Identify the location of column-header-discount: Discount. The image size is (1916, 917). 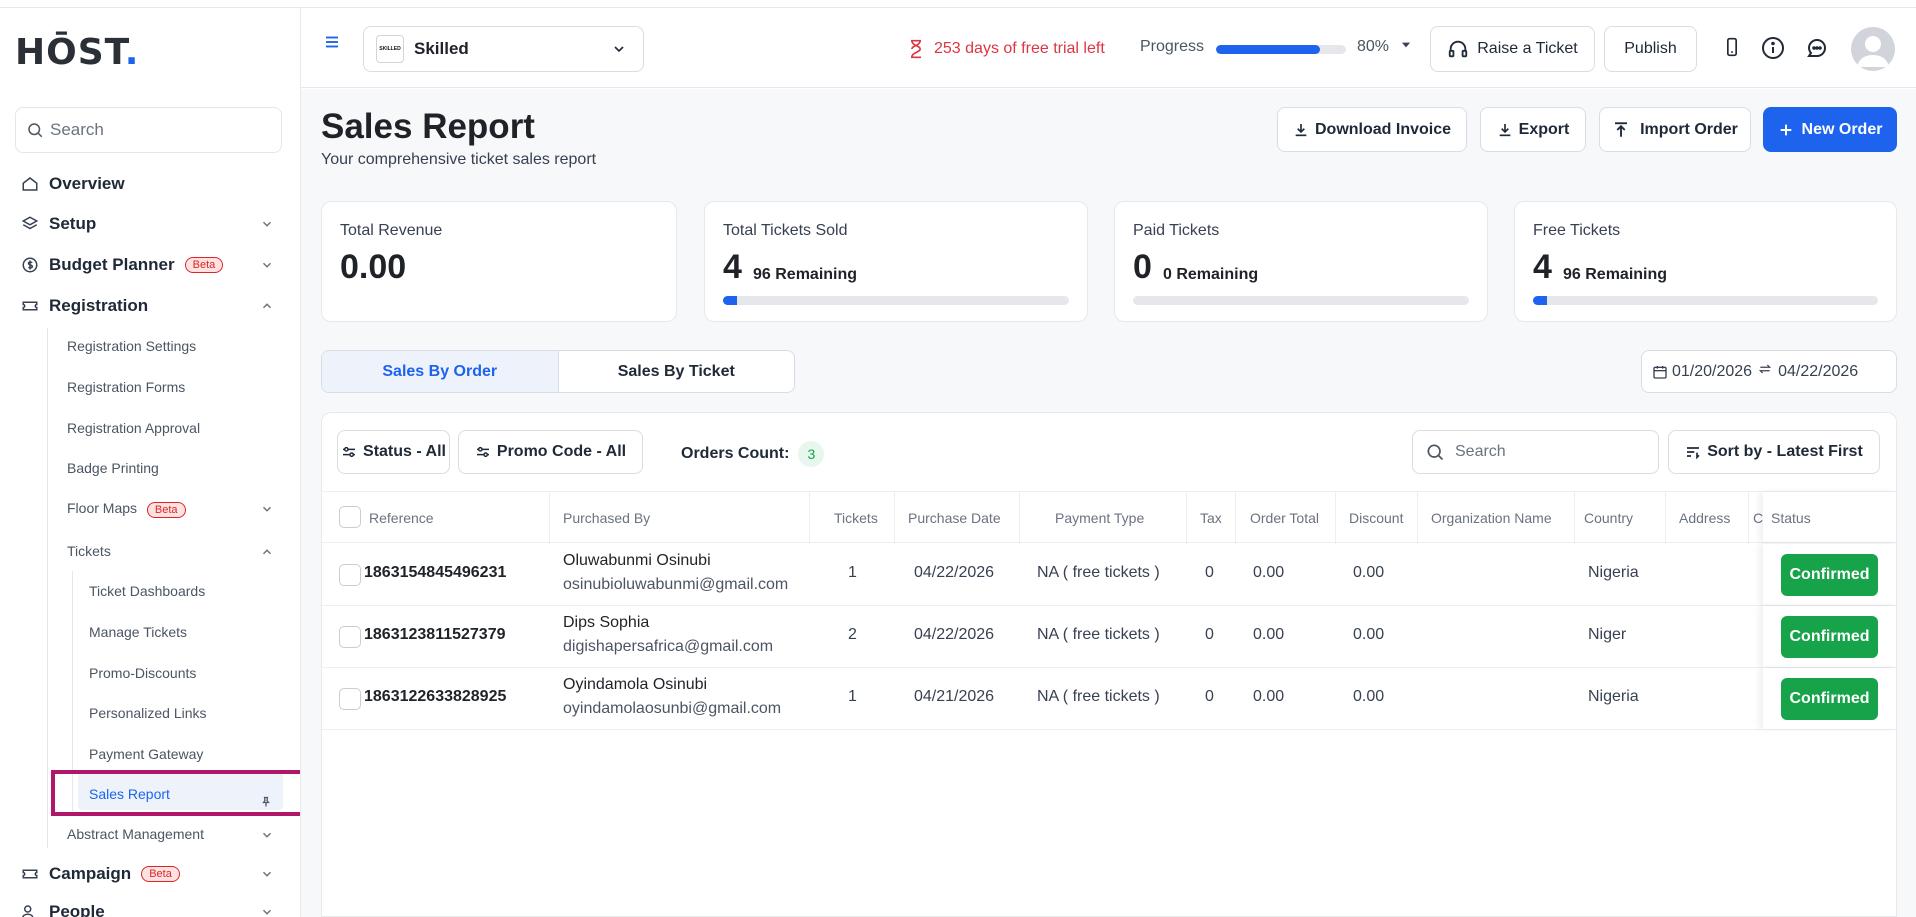
(1376, 518).